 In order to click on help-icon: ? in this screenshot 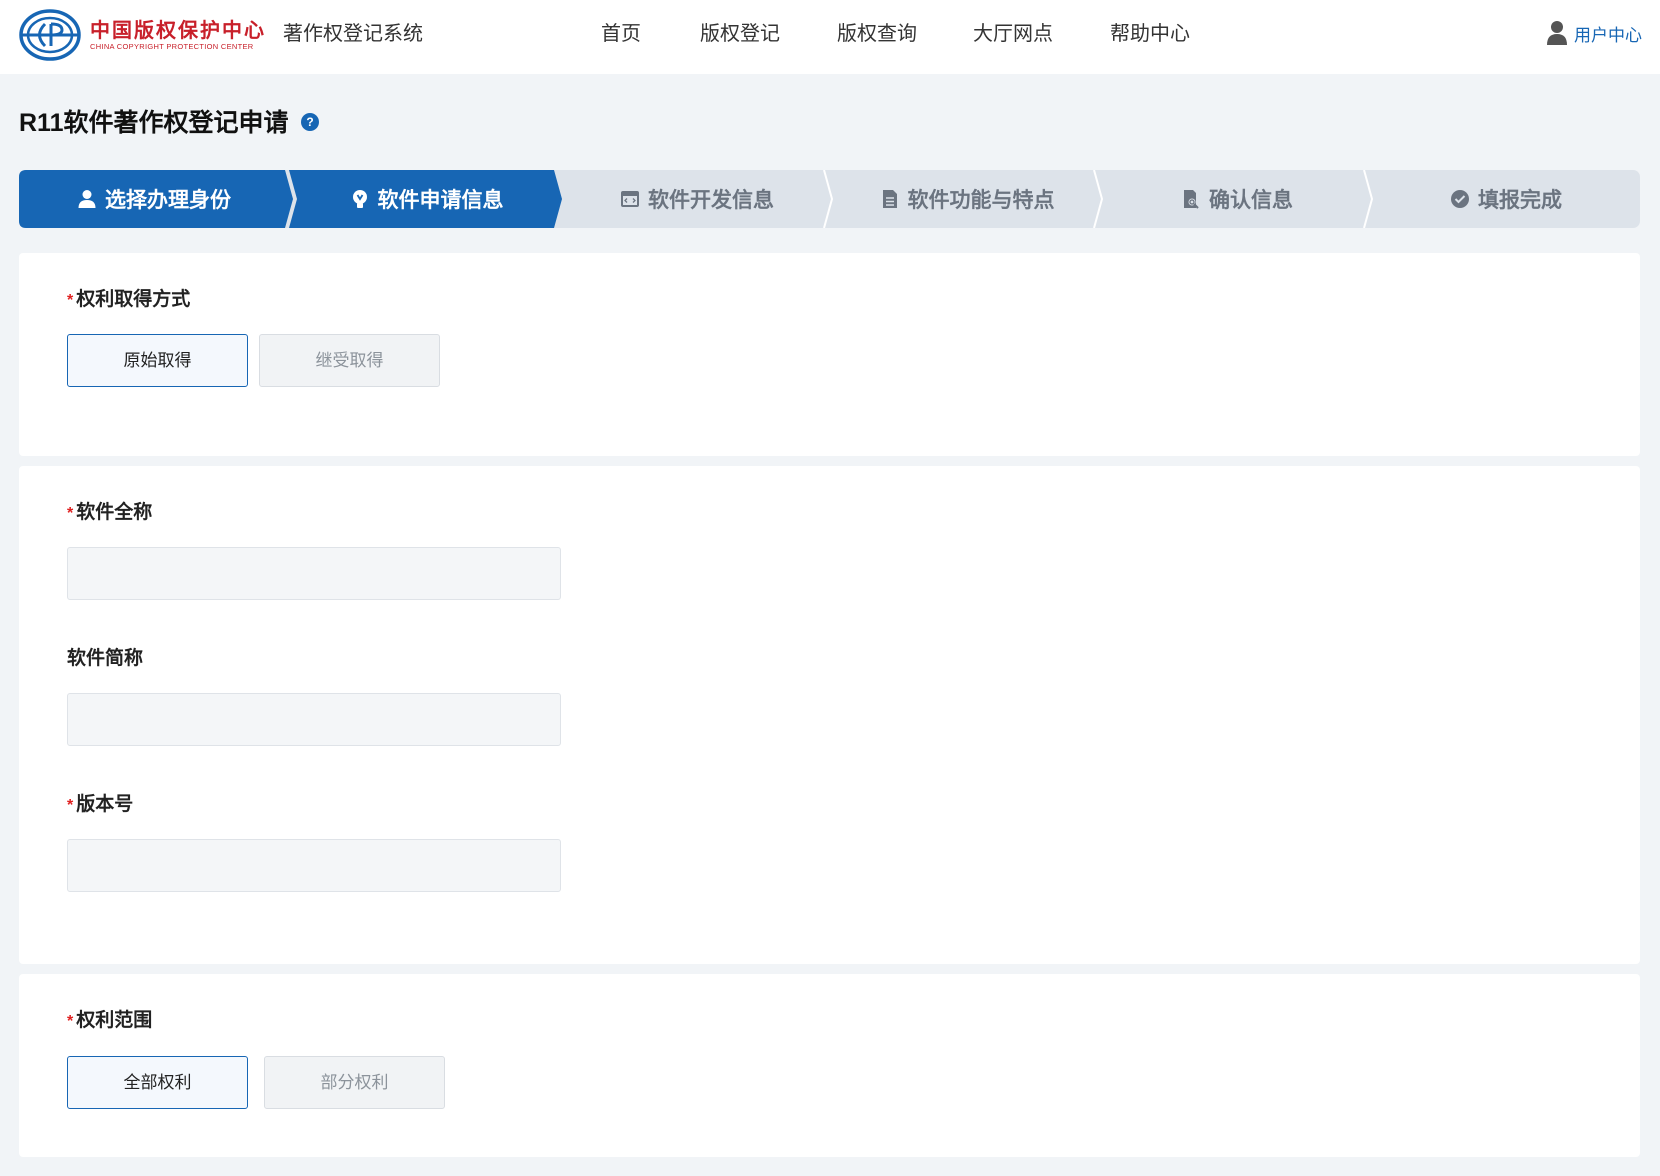, I will do `click(310, 122)`.